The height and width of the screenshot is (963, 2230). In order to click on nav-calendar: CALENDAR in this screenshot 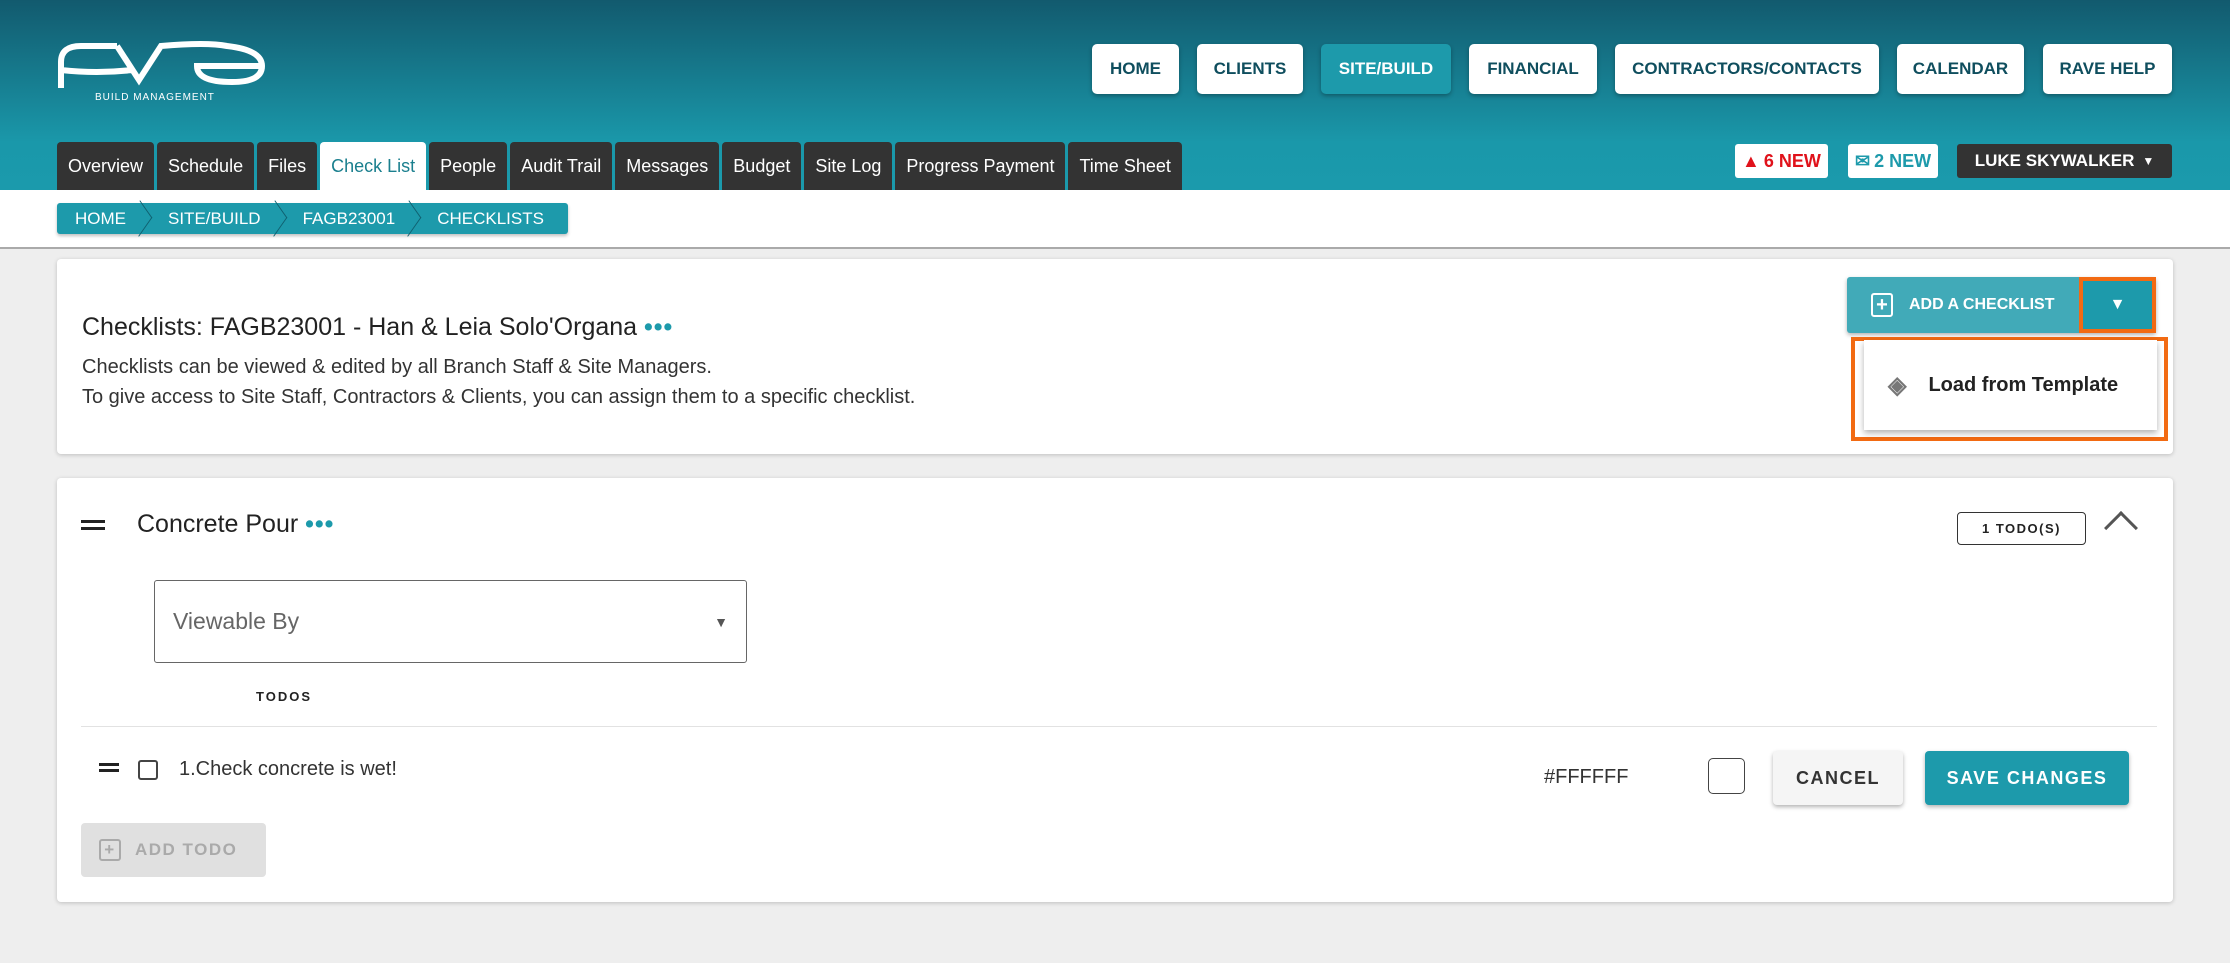, I will do `click(1960, 69)`.